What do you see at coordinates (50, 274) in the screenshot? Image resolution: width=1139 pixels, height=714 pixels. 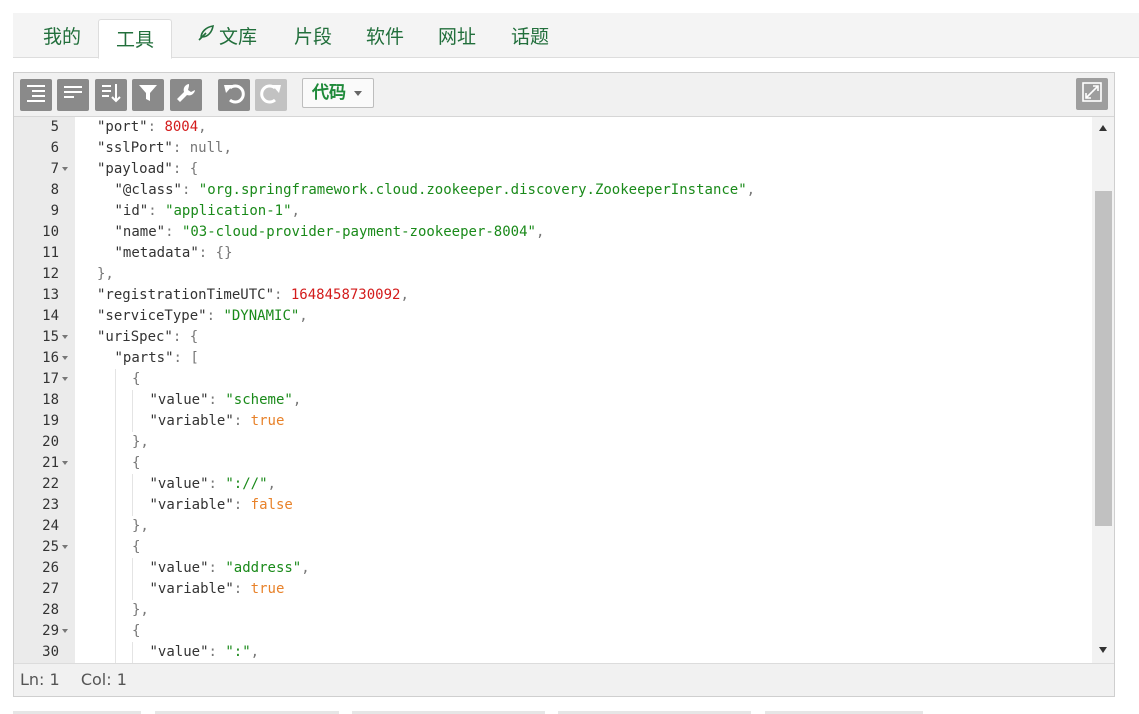 I see `line-number: 12` at bounding box center [50, 274].